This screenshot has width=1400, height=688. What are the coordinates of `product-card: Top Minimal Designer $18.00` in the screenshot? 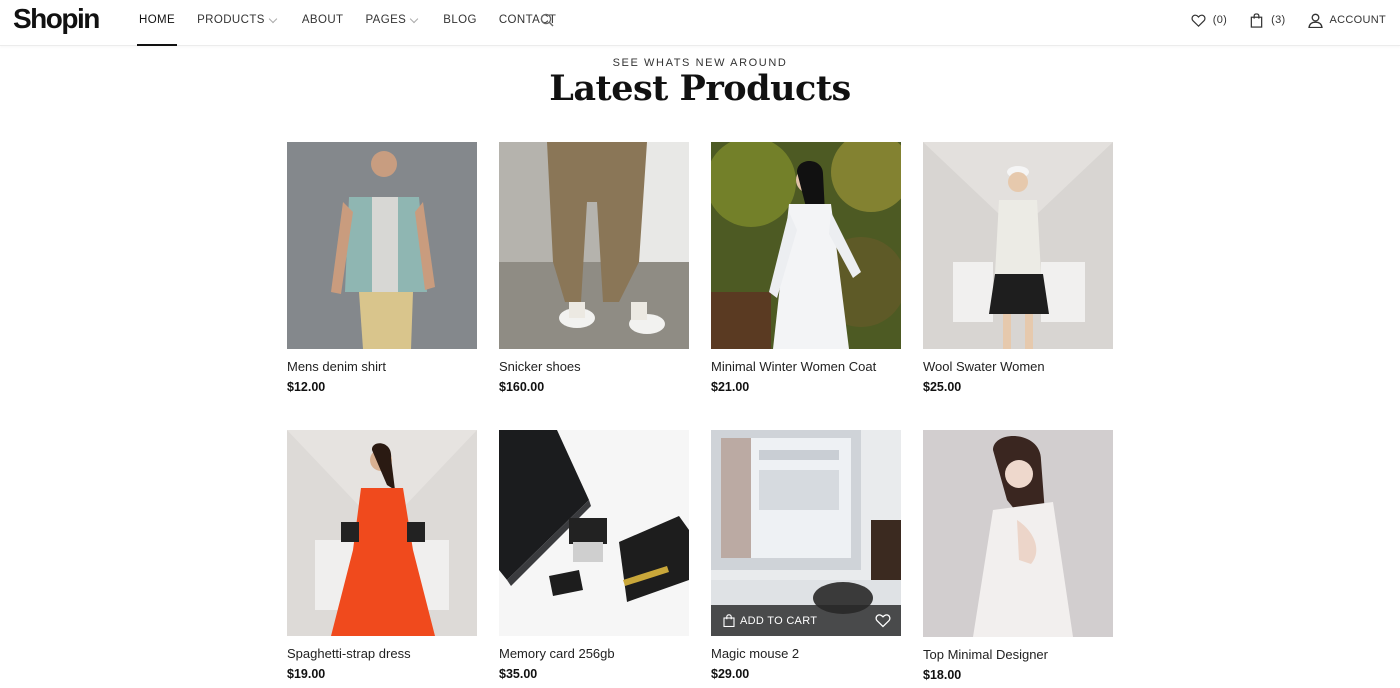 It's located at (1018, 556).